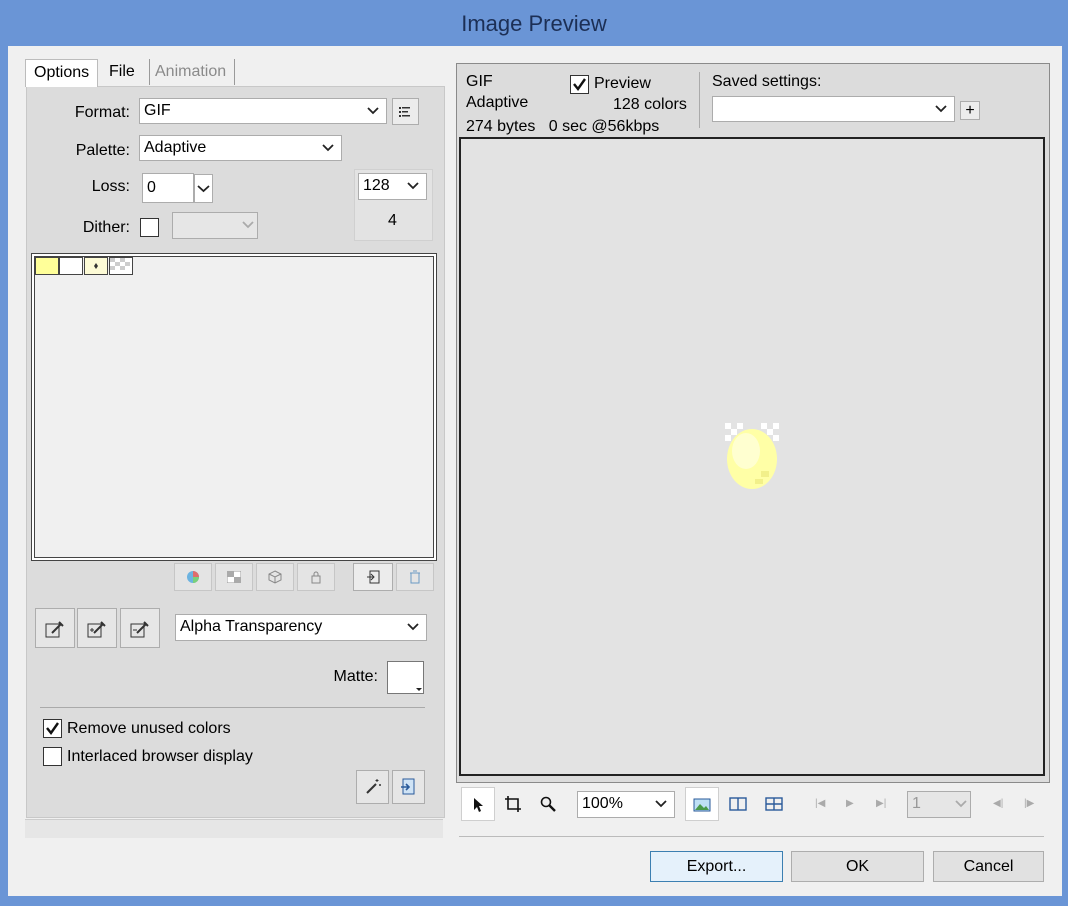 The image size is (1068, 906). I want to click on colors-select: 128, so click(392, 186).